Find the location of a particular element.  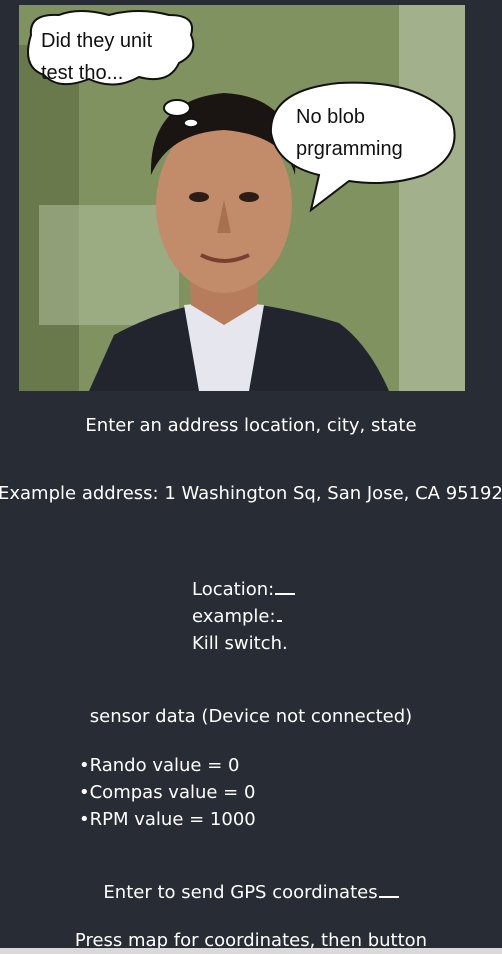

speech-bubble-line-1: No blob is located at coordinates (330, 117).